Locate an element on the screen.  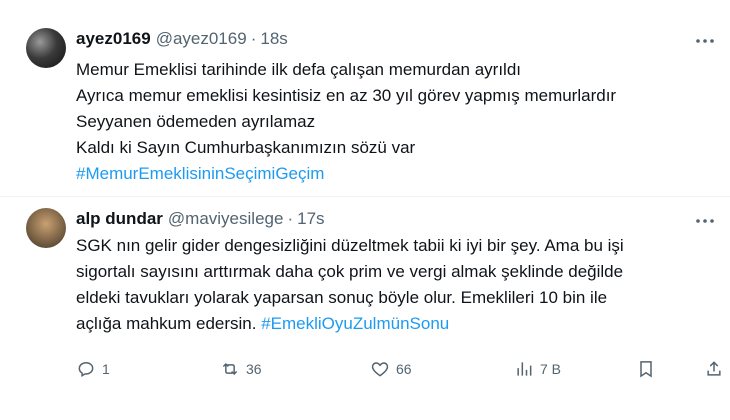
bookmark-button is located at coordinates (646, 369).